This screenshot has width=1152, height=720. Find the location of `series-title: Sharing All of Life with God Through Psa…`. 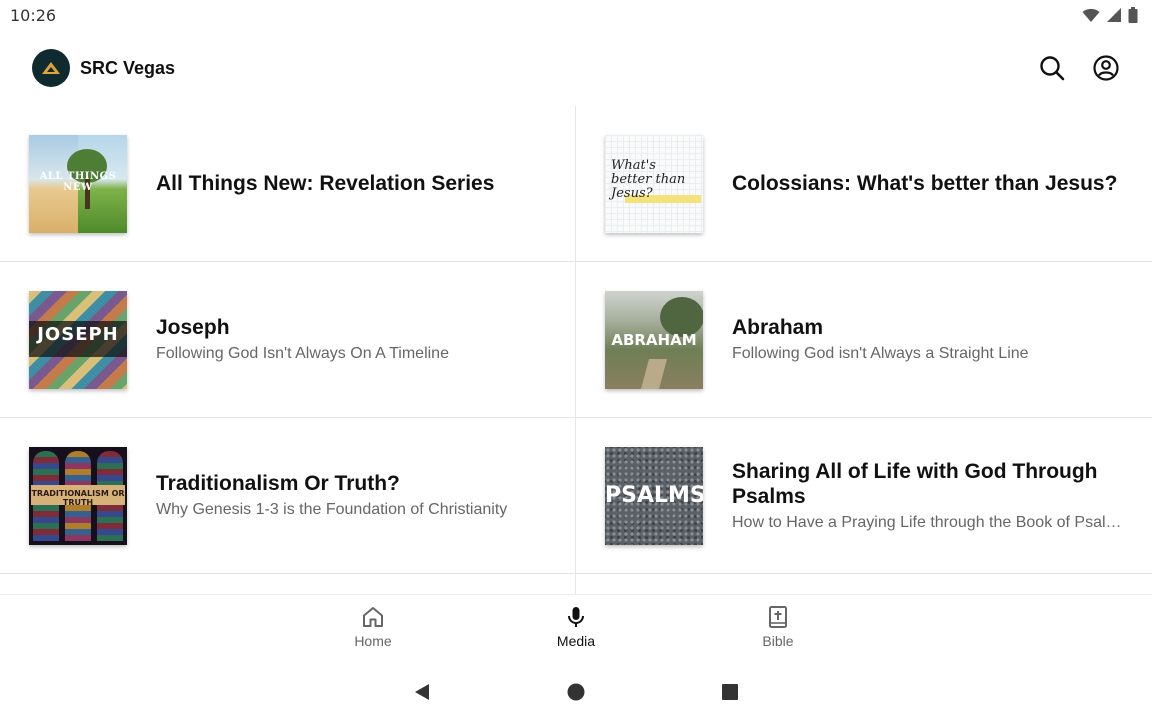

series-title: Sharing All of Life with God Through Psa… is located at coordinates (915, 483).